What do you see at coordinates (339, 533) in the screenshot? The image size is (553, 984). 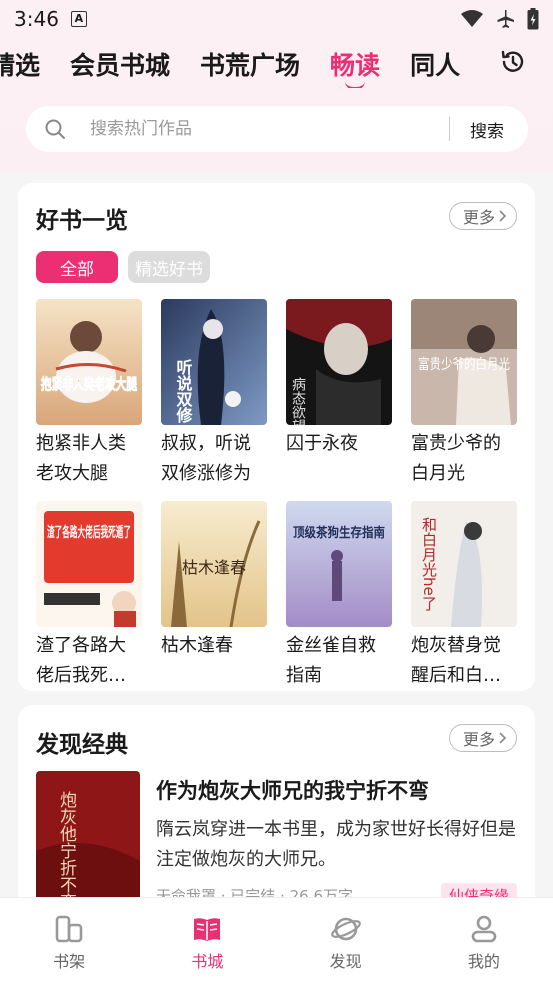 I see `cover-text: 顶级茶狗生存指南` at bounding box center [339, 533].